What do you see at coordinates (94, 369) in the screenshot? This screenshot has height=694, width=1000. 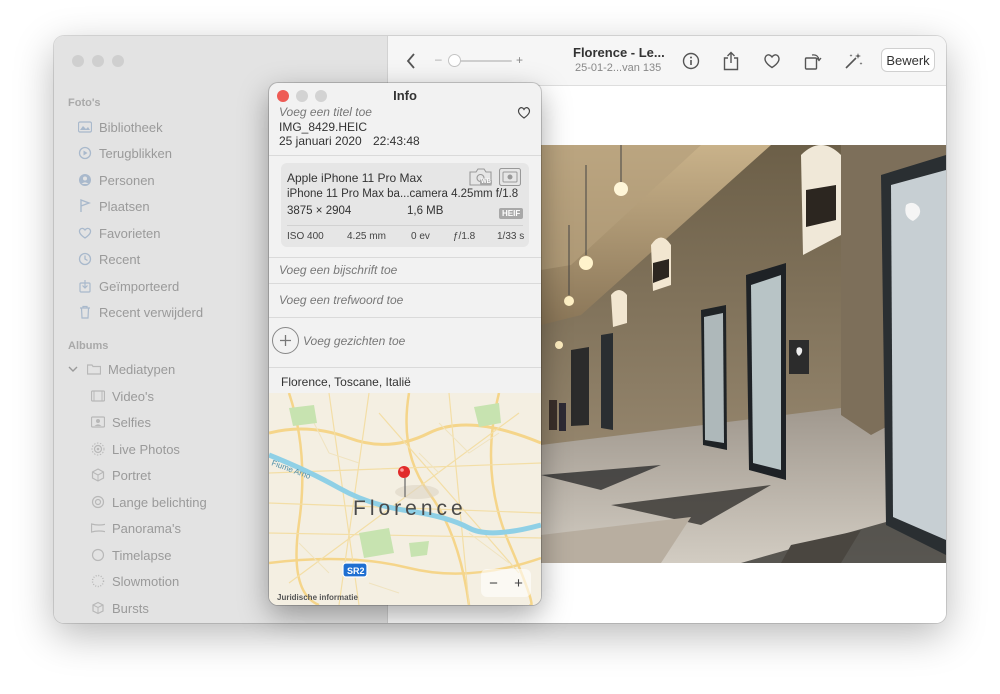 I see `folder-icon` at bounding box center [94, 369].